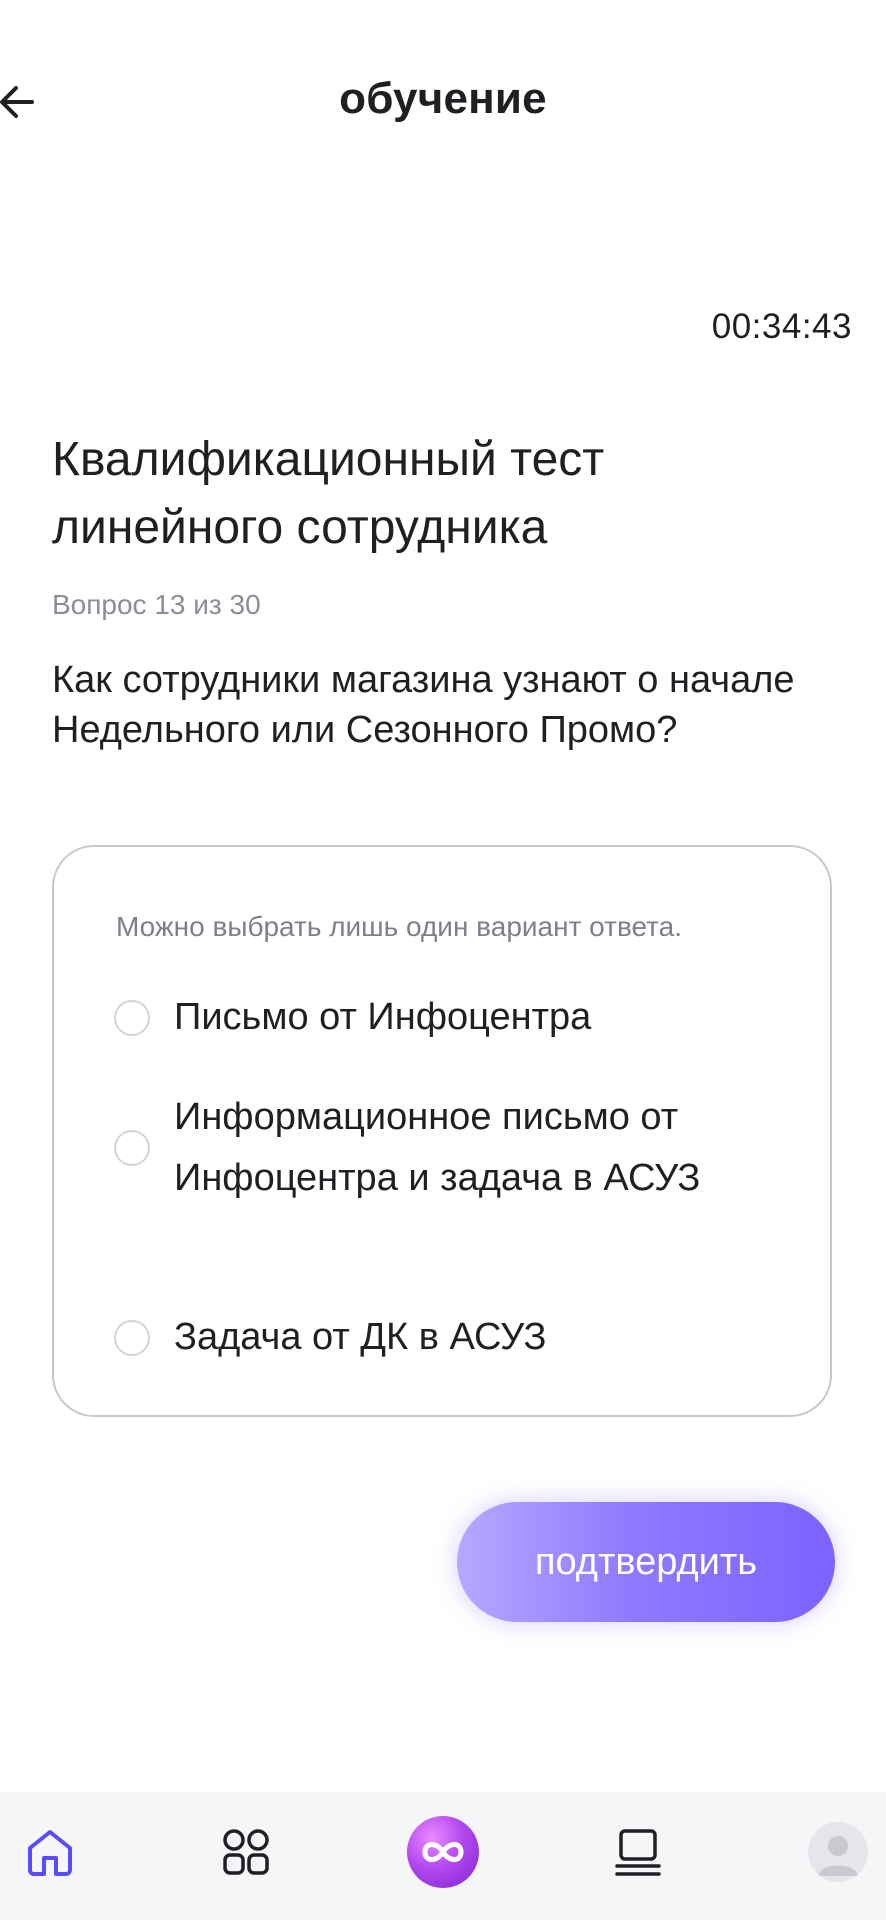  Describe the element at coordinates (156, 604) in the screenshot. I see `question-counter: Вопрос 13 из 30` at that location.